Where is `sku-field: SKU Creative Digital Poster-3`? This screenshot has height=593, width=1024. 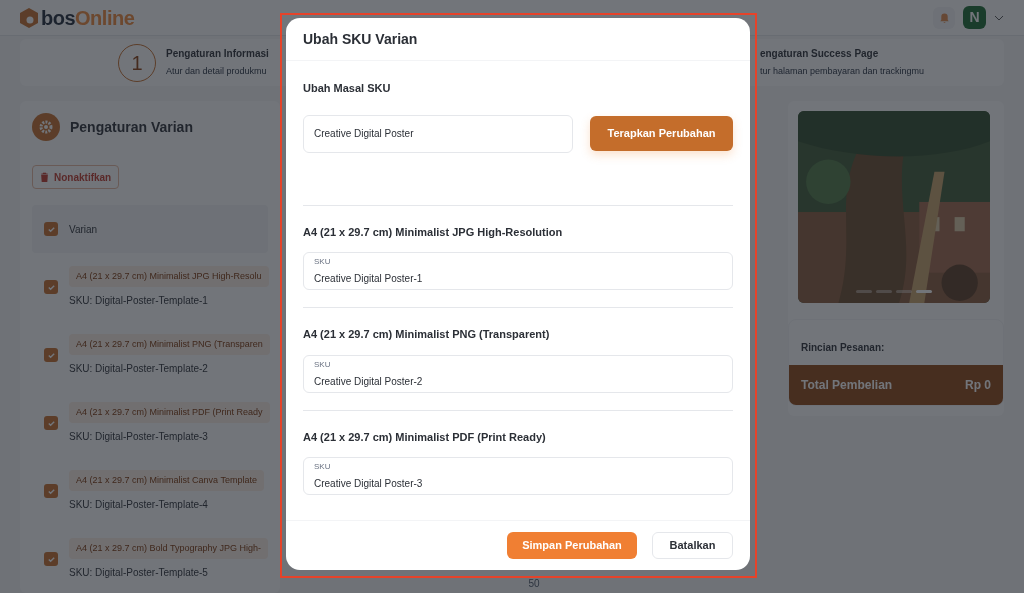 sku-field: SKU Creative Digital Poster-3 is located at coordinates (518, 476).